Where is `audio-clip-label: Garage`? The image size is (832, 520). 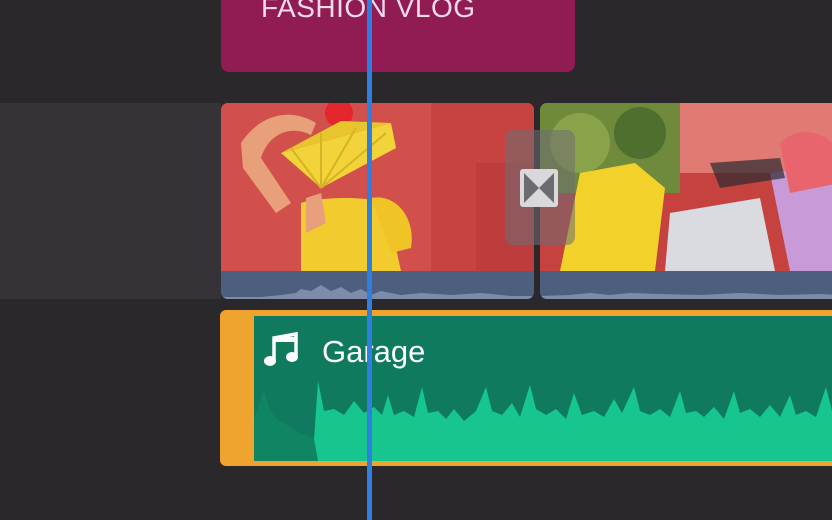 audio-clip-label: Garage is located at coordinates (374, 351).